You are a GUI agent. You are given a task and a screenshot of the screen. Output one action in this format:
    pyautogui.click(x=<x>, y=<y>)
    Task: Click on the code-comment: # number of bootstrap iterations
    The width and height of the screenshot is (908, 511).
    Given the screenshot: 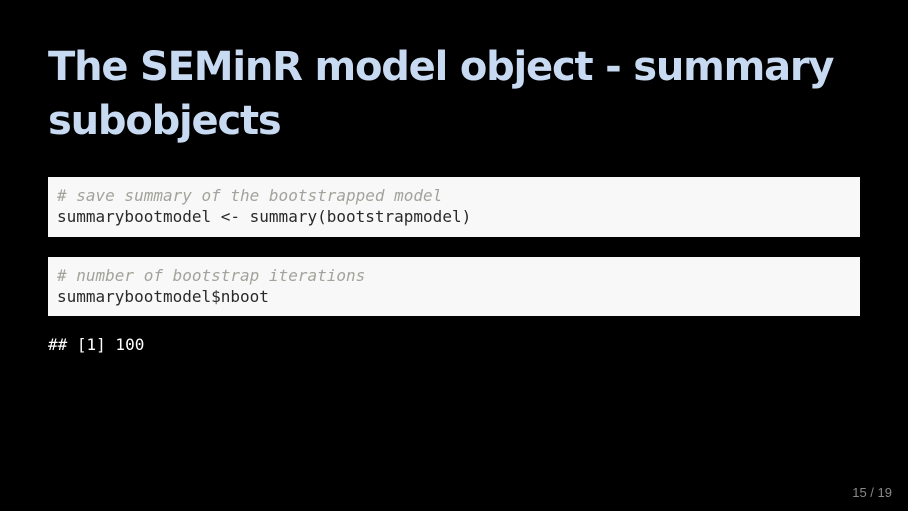 What is the action you would take?
    pyautogui.click(x=211, y=275)
    